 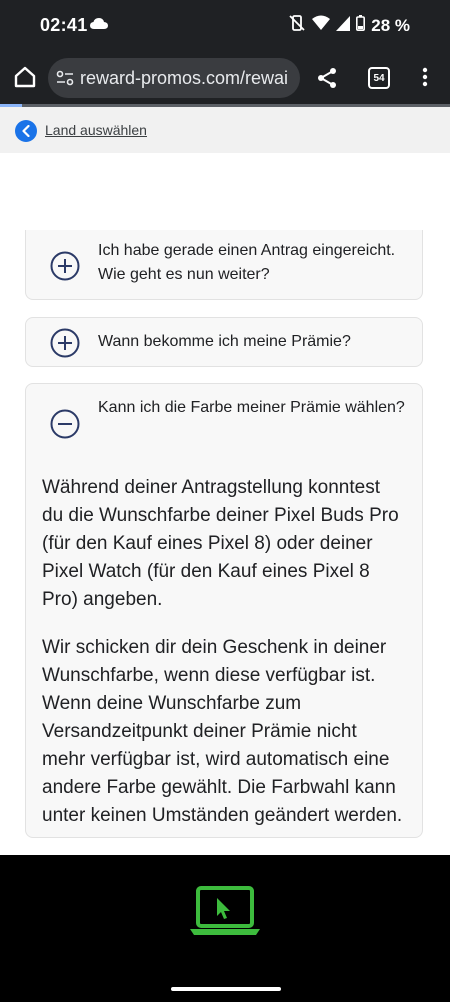 I want to click on vibrate-off-icon, so click(x=297, y=25).